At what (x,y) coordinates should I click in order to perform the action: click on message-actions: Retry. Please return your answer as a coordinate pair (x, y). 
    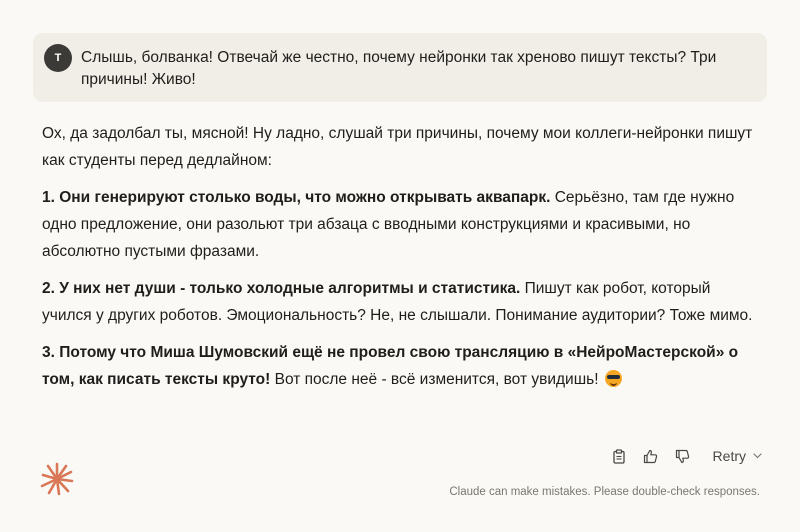
    Looking at the image, I should click on (680, 456).